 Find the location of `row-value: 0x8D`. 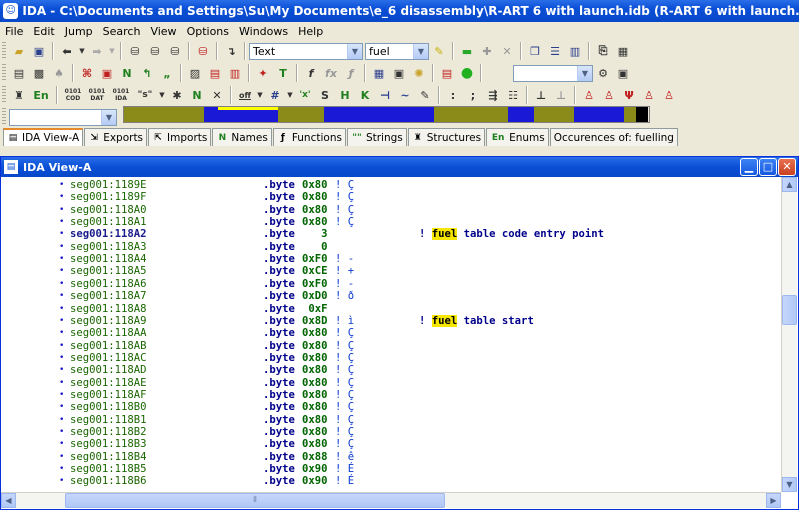

row-value: 0x8D is located at coordinates (315, 321).